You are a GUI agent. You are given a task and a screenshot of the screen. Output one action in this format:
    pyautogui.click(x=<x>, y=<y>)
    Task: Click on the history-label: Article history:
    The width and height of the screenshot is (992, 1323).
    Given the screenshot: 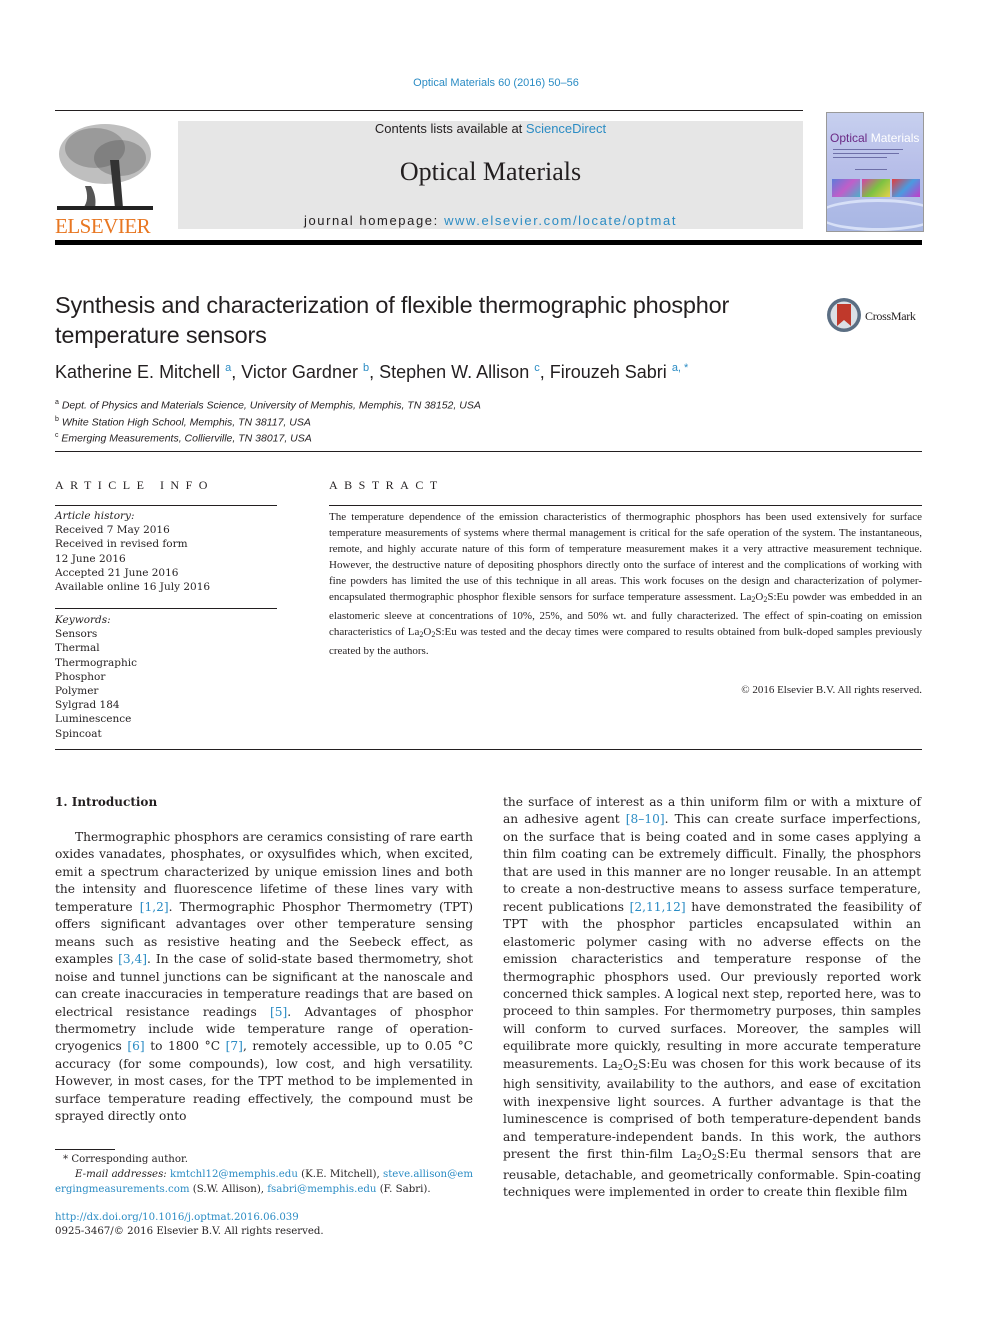 What is the action you would take?
    pyautogui.click(x=95, y=516)
    